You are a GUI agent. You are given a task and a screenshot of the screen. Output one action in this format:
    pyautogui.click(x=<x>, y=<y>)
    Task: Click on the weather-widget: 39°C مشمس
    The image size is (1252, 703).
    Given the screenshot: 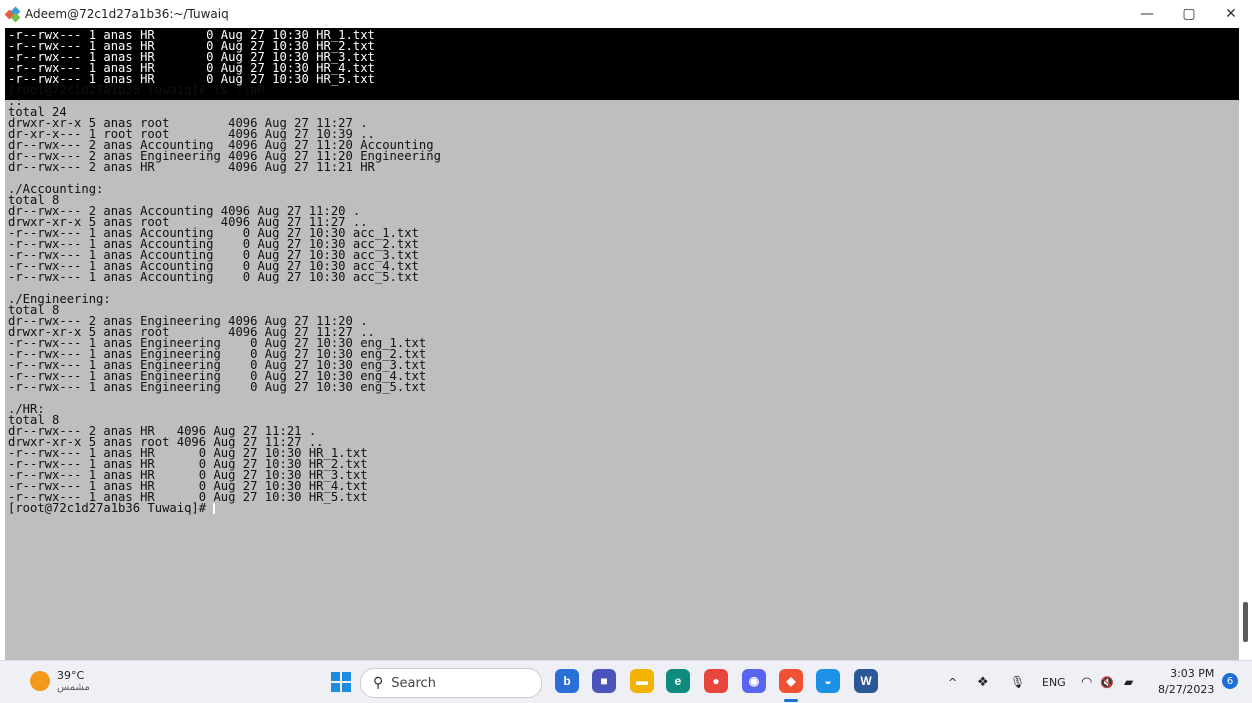 What is the action you would take?
    pyautogui.click(x=60, y=681)
    